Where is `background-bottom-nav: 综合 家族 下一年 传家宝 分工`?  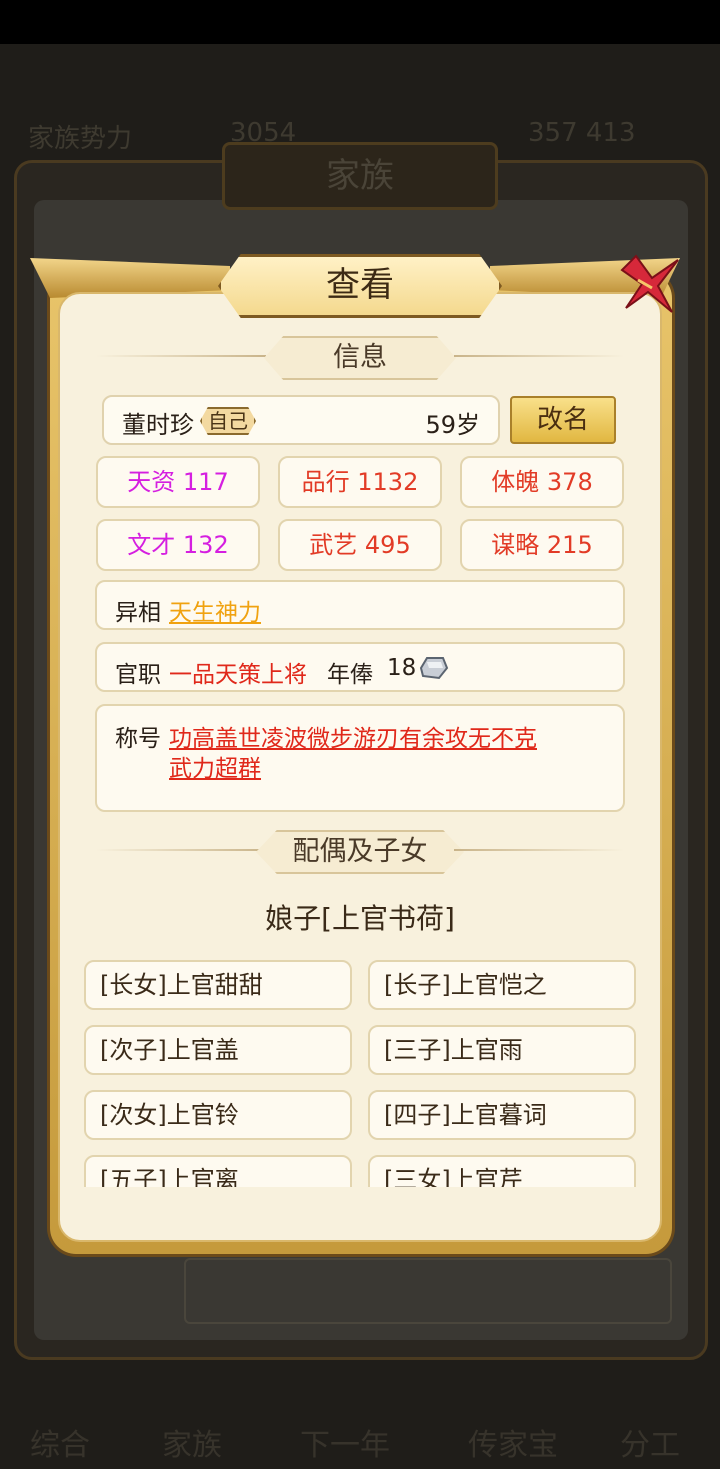
background-bottom-nav: 综合 家族 下一年 传家宝 分工 is located at coordinates (360, 1424).